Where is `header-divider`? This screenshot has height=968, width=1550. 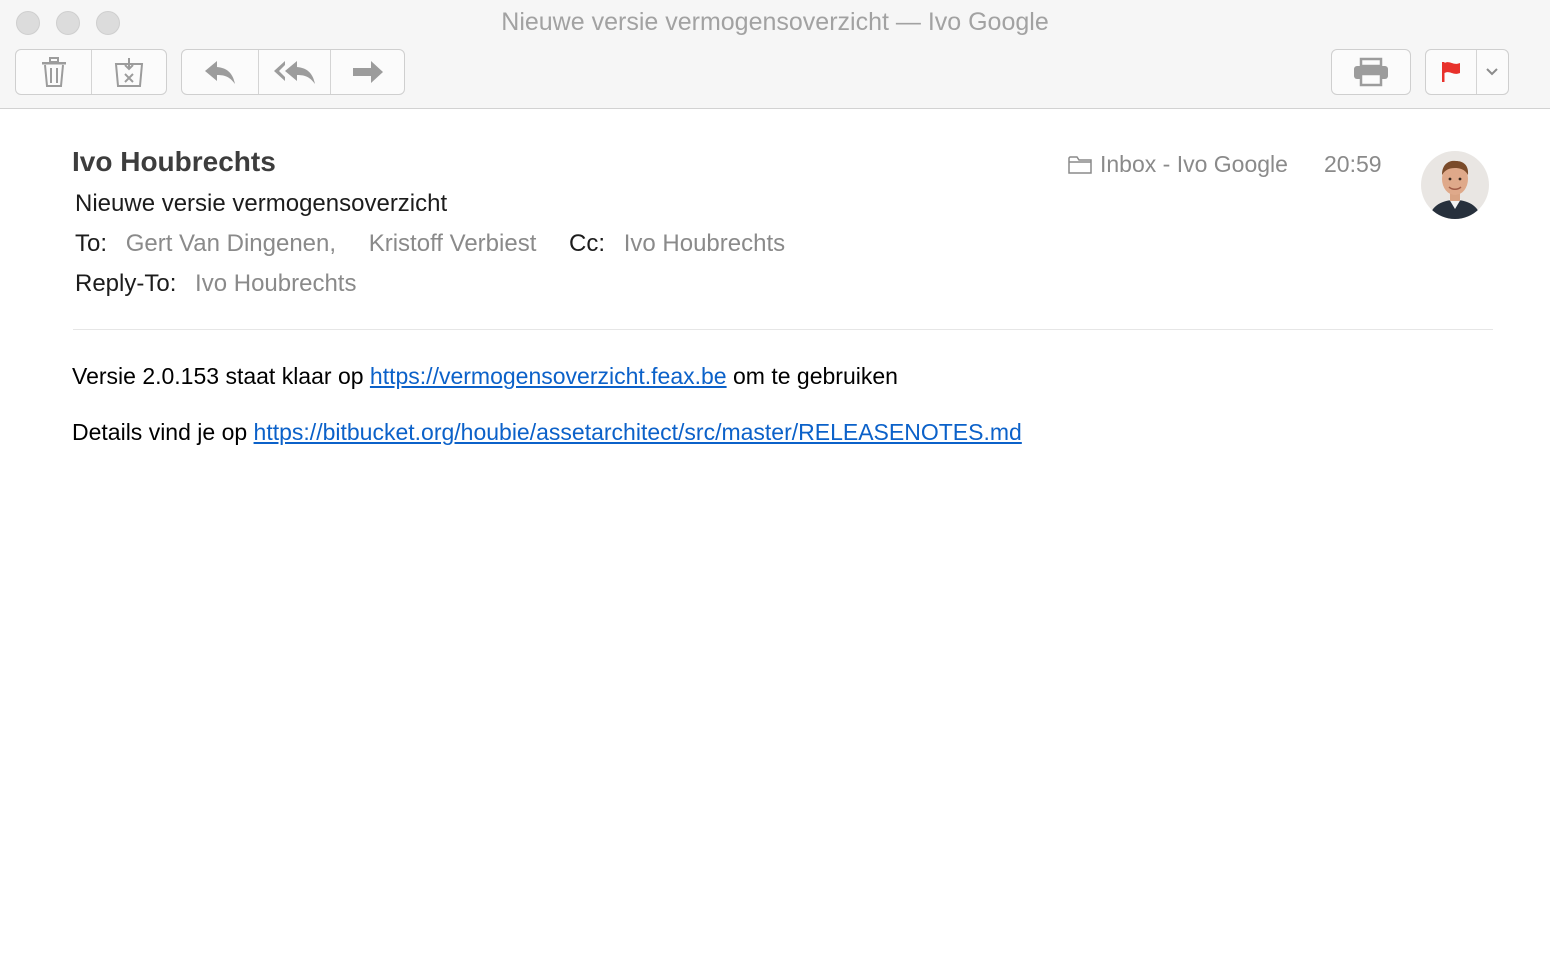 header-divider is located at coordinates (783, 329).